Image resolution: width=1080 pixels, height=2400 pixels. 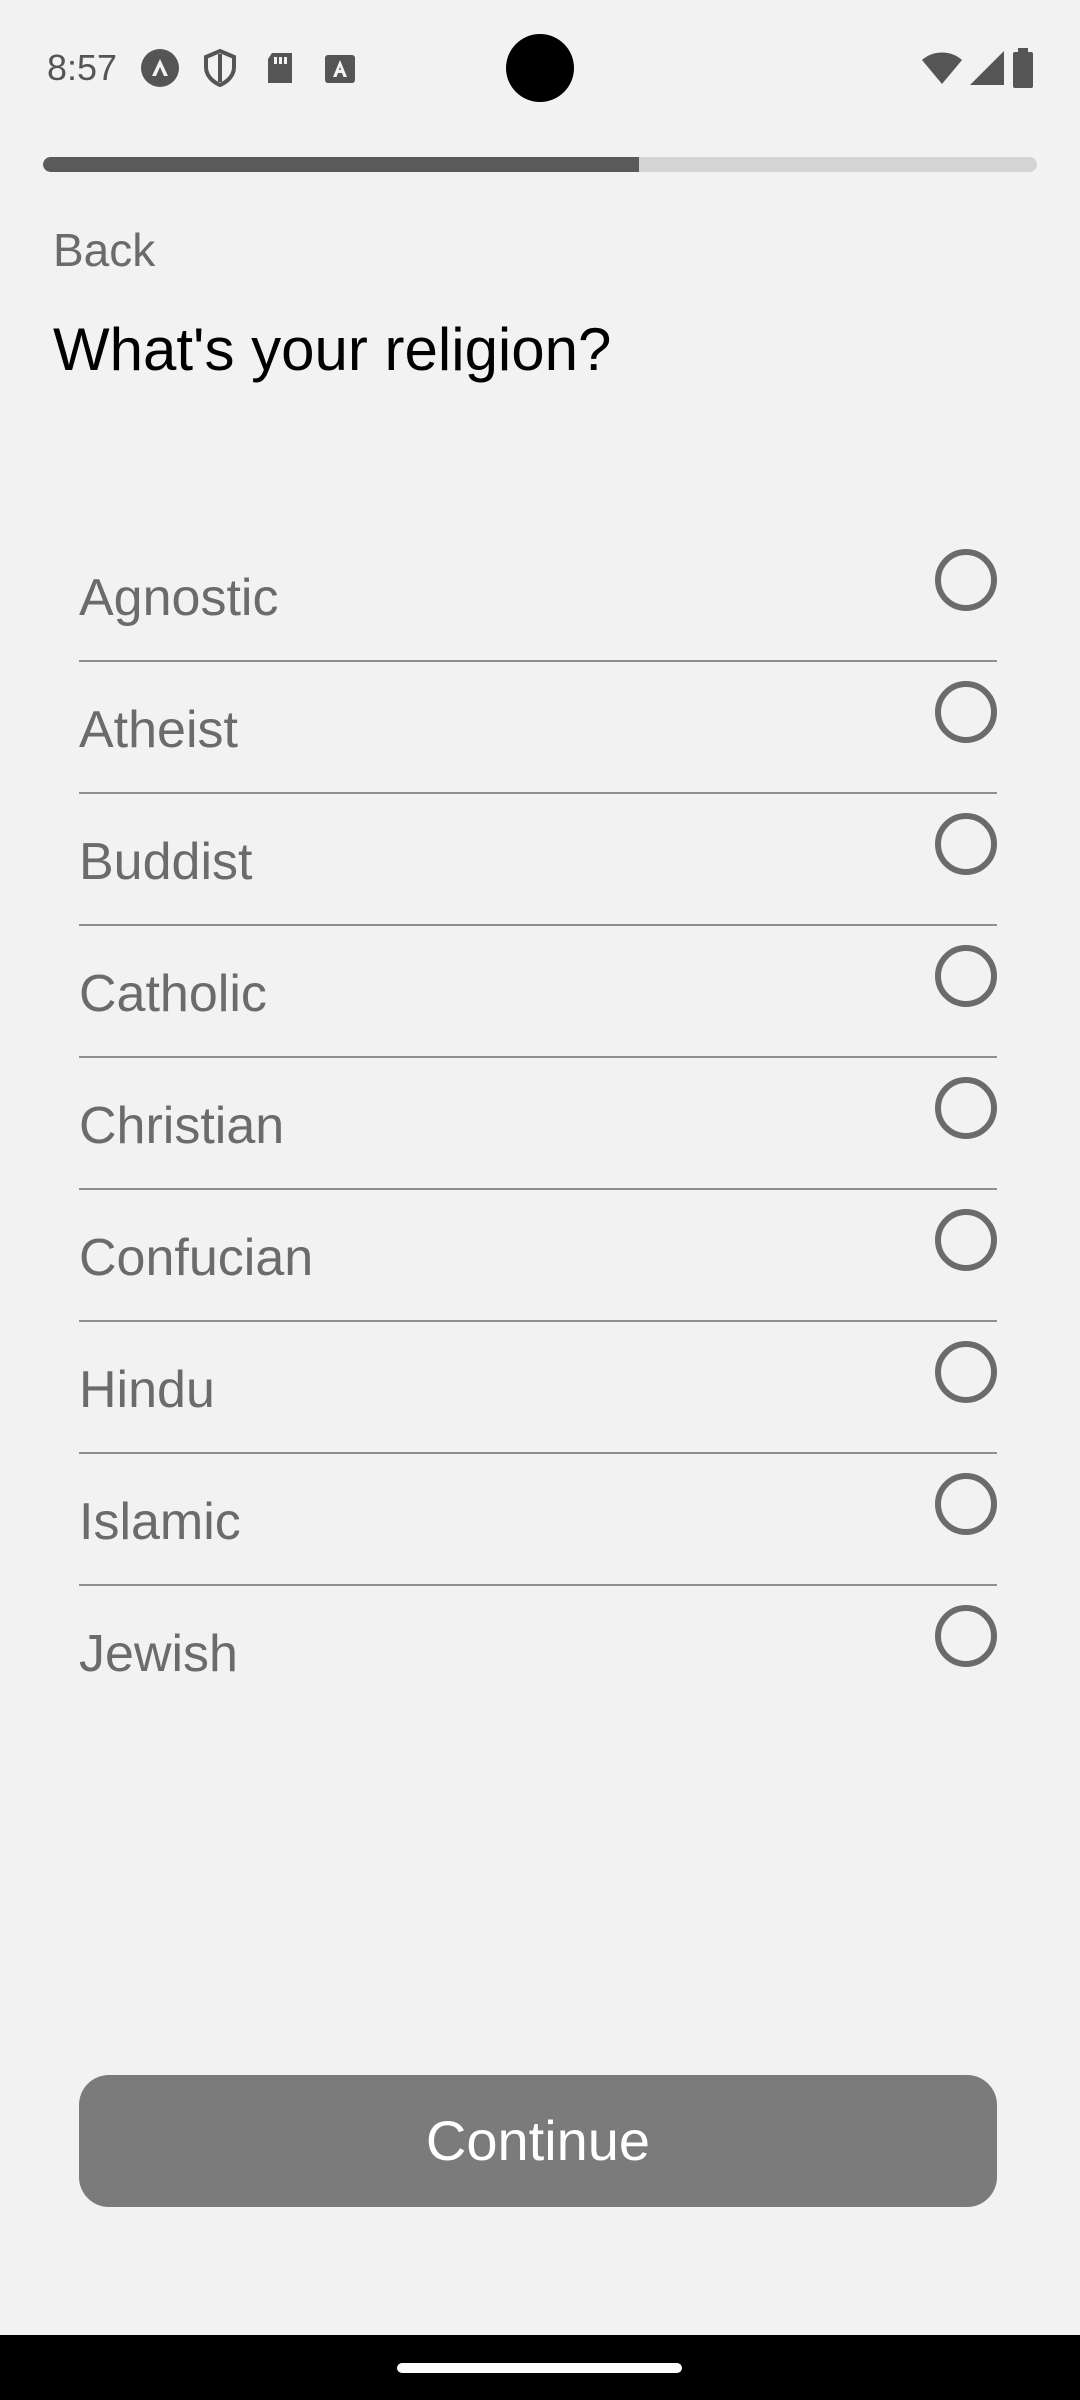 What do you see at coordinates (538, 596) in the screenshot?
I see `option-agnostic: Agnostic` at bounding box center [538, 596].